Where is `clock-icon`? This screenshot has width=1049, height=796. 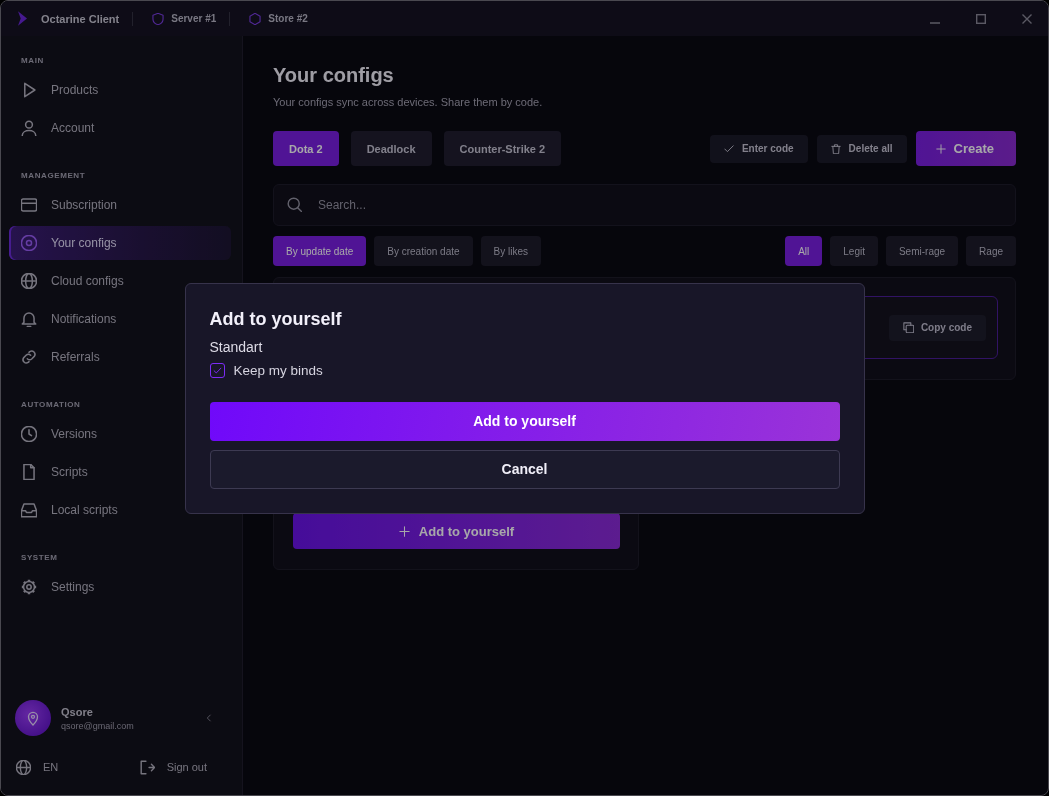
clock-icon is located at coordinates (29, 434).